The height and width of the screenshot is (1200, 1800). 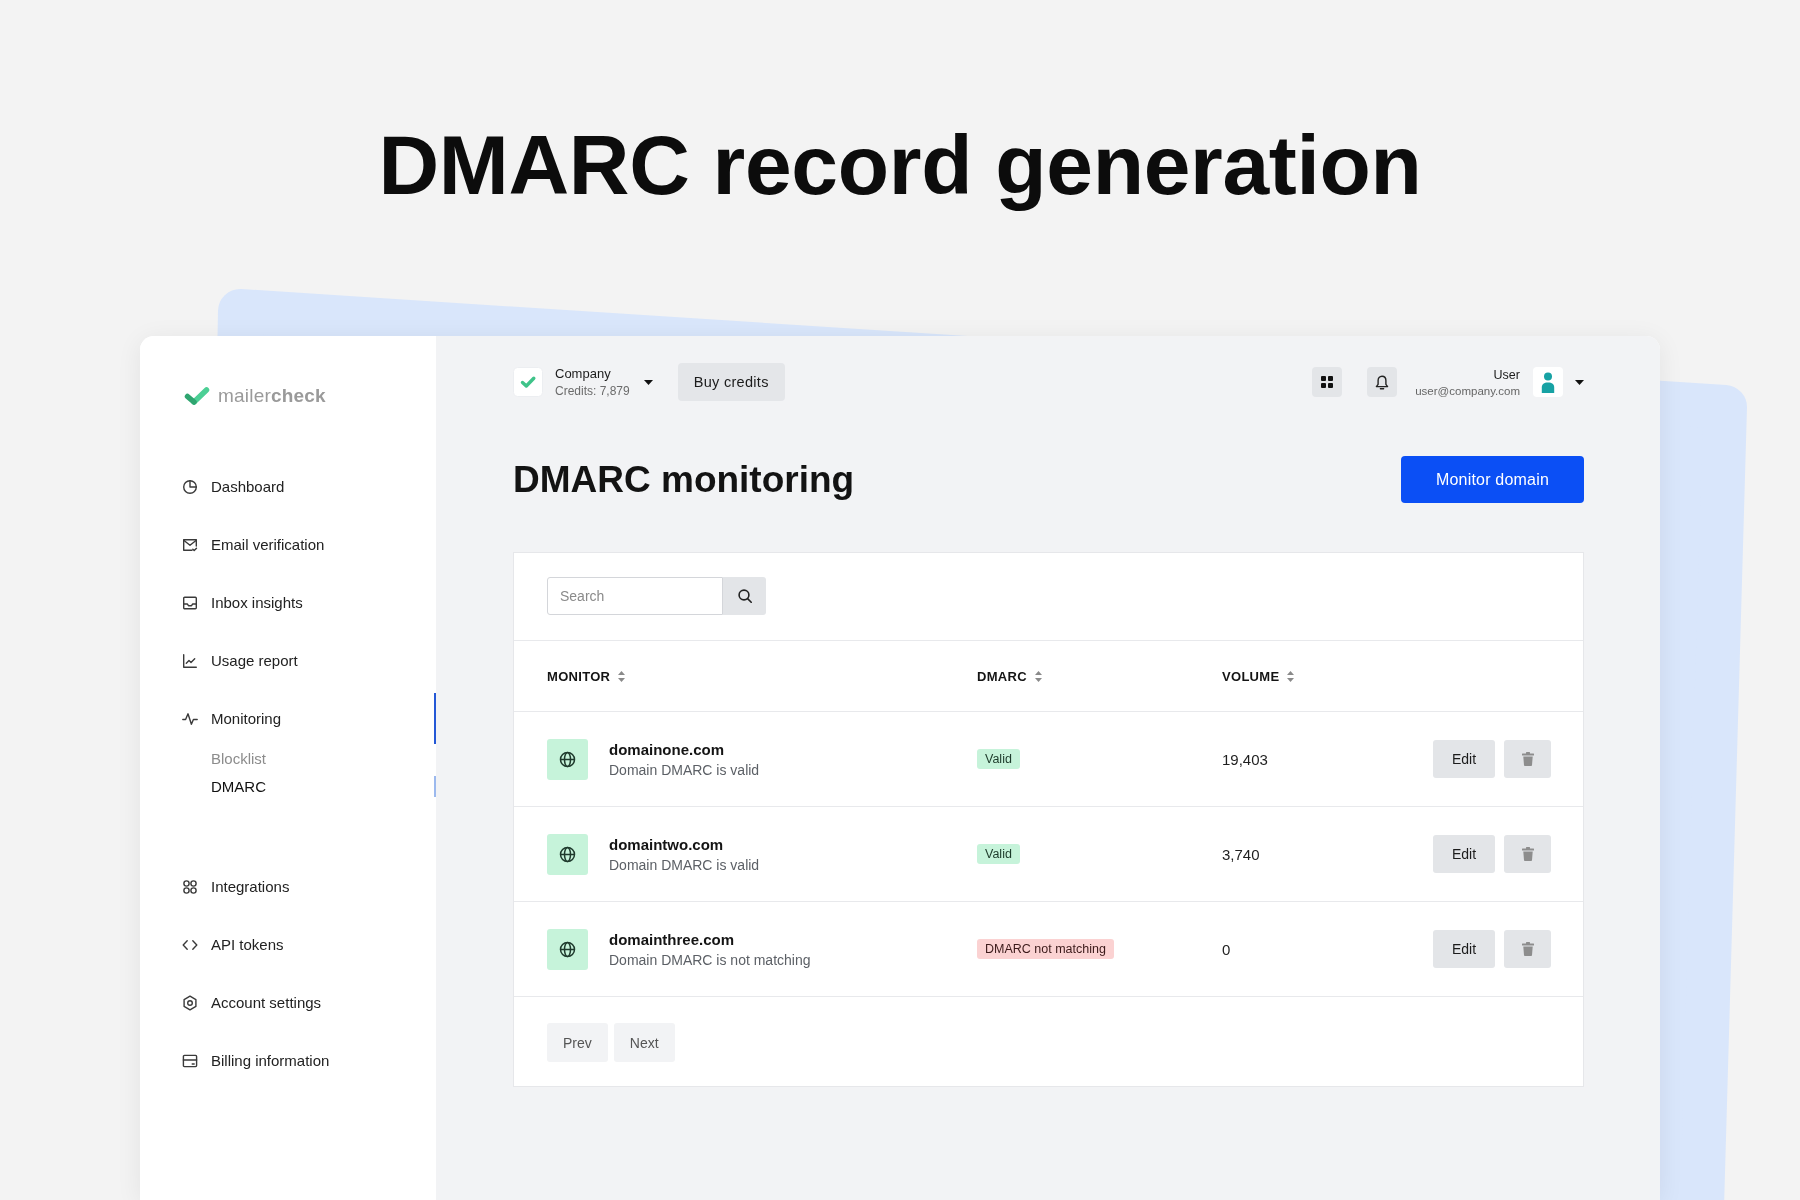 I want to click on domain-name: domainthree.com, so click(x=672, y=939).